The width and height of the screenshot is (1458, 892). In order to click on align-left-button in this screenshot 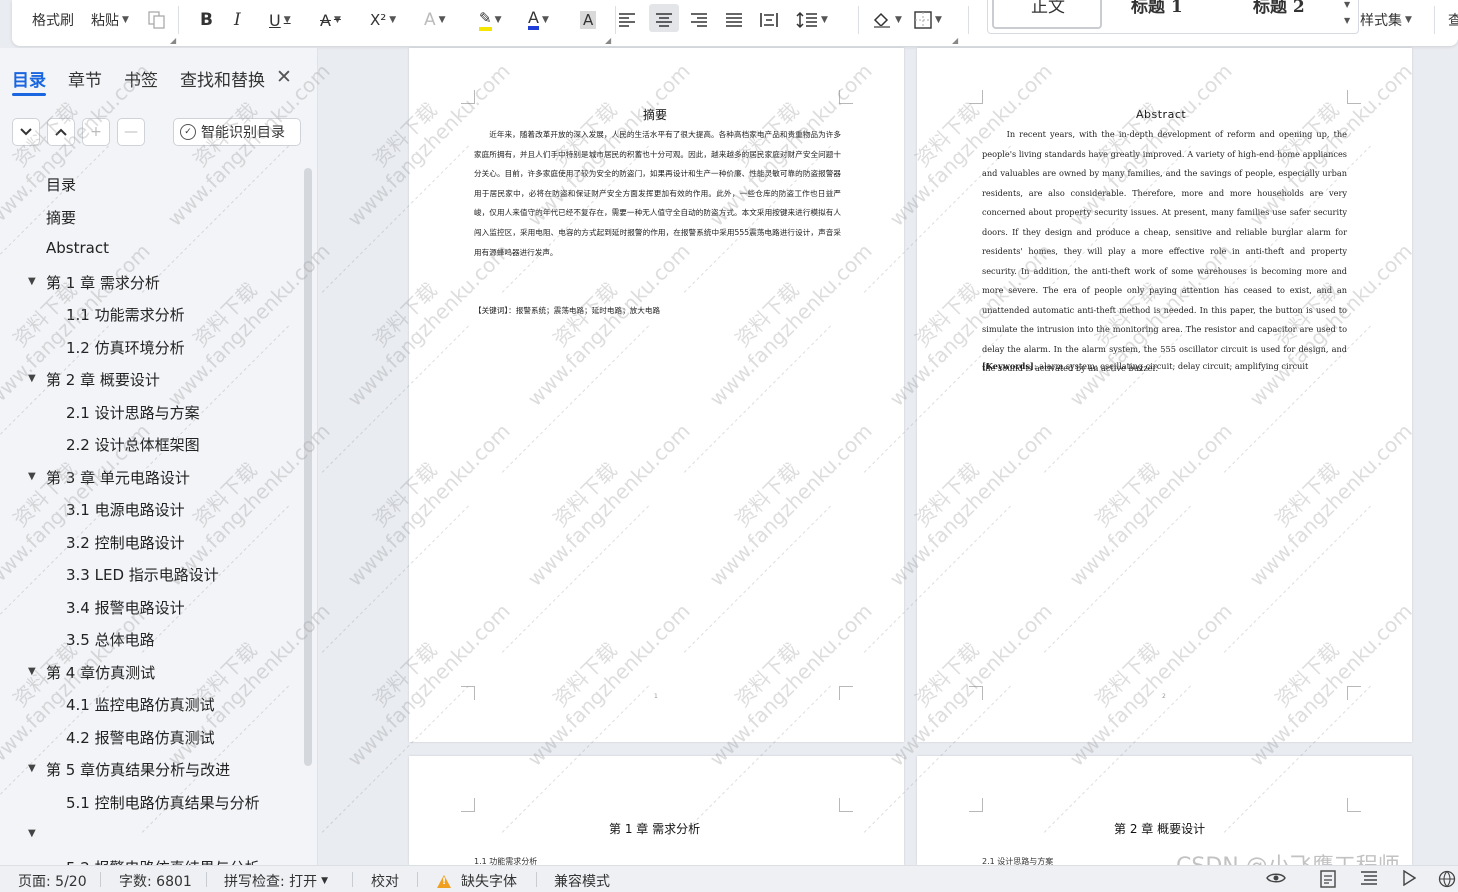, I will do `click(627, 20)`.